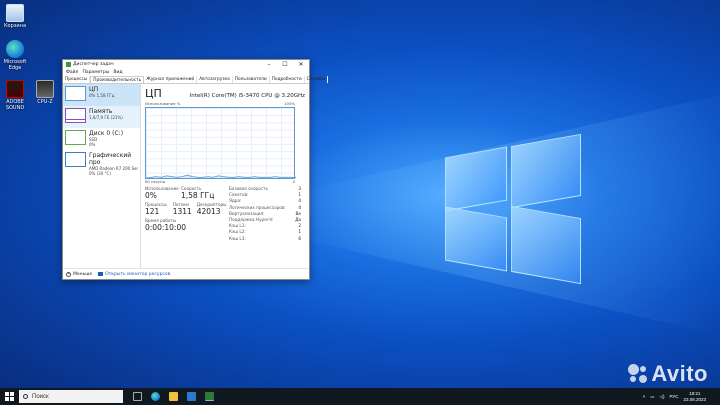 Image resolution: width=720 pixels, height=405 pixels. I want to click on sidebar-item-detail: 0% 1,58 ГГц, so click(102, 95).